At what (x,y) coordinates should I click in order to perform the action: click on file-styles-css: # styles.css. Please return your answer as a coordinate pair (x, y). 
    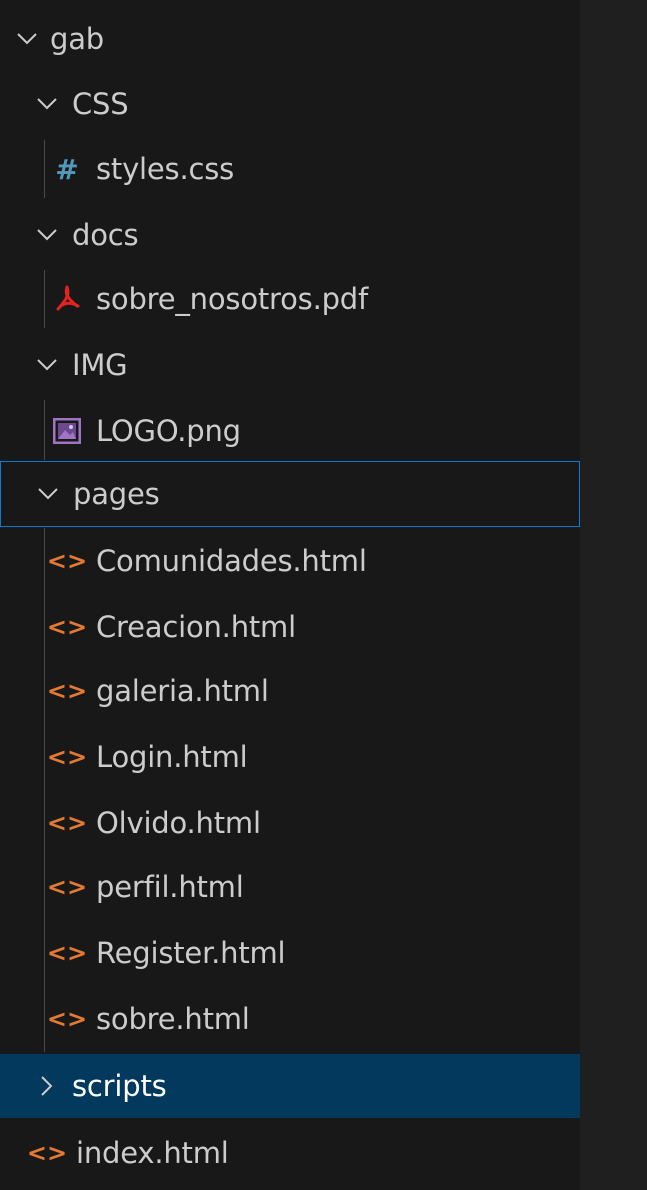
    Looking at the image, I should click on (290, 169).